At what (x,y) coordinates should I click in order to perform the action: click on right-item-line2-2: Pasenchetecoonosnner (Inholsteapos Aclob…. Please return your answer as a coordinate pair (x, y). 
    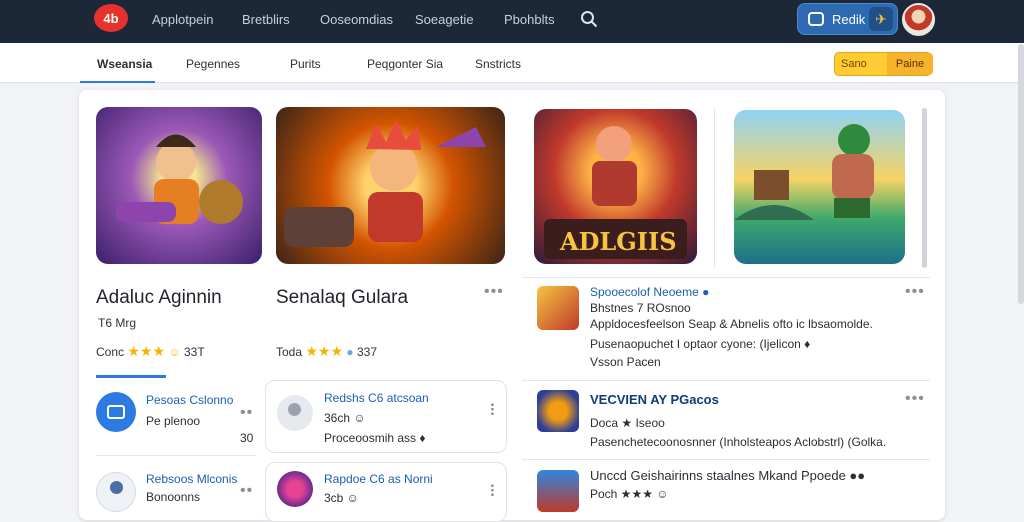
    Looking at the image, I should click on (738, 442).